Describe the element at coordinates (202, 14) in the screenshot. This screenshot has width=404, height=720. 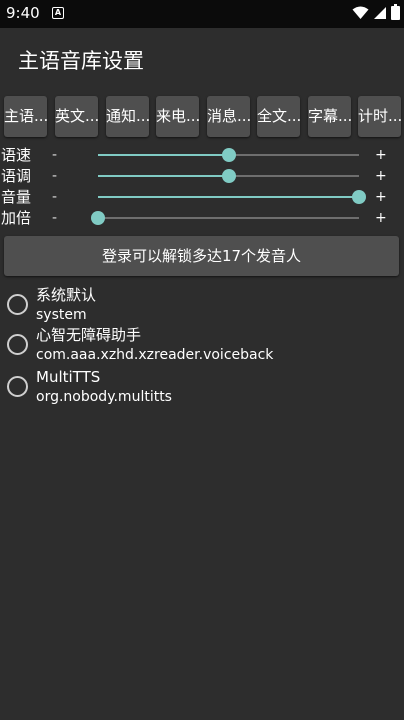
I see `status-bar: 9:40 A` at that location.